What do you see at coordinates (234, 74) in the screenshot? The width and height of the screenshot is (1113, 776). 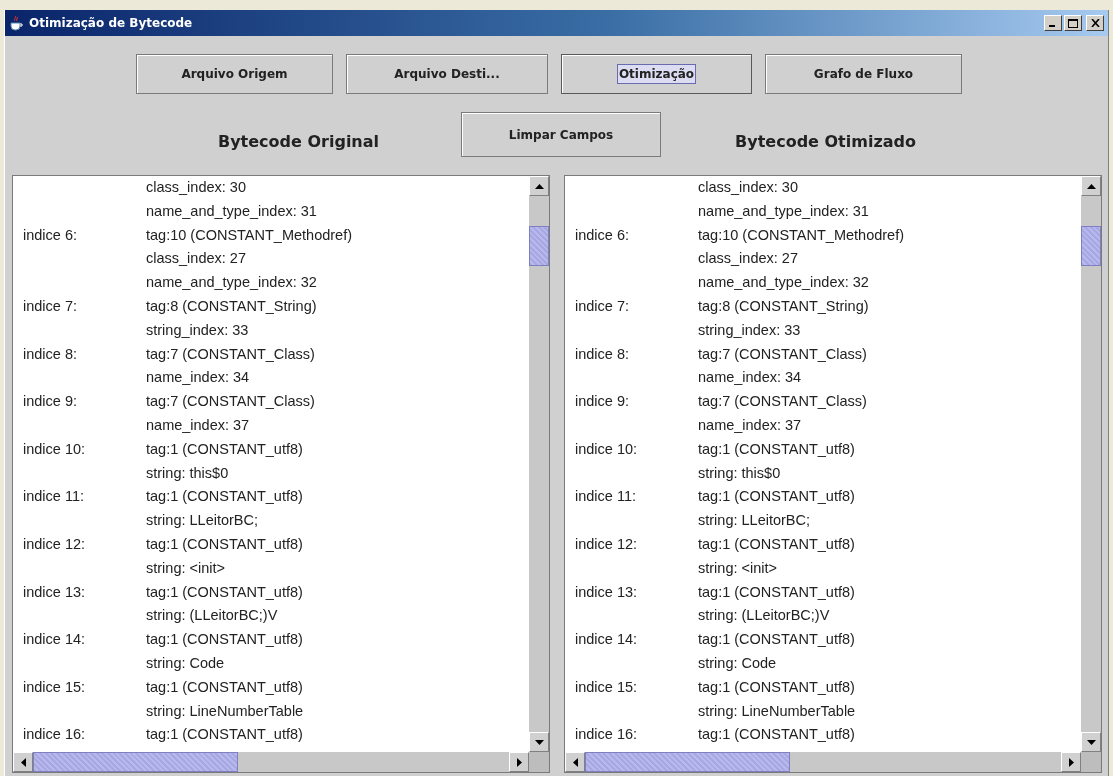 I see `toolbar-button: Arquivo Origem` at bounding box center [234, 74].